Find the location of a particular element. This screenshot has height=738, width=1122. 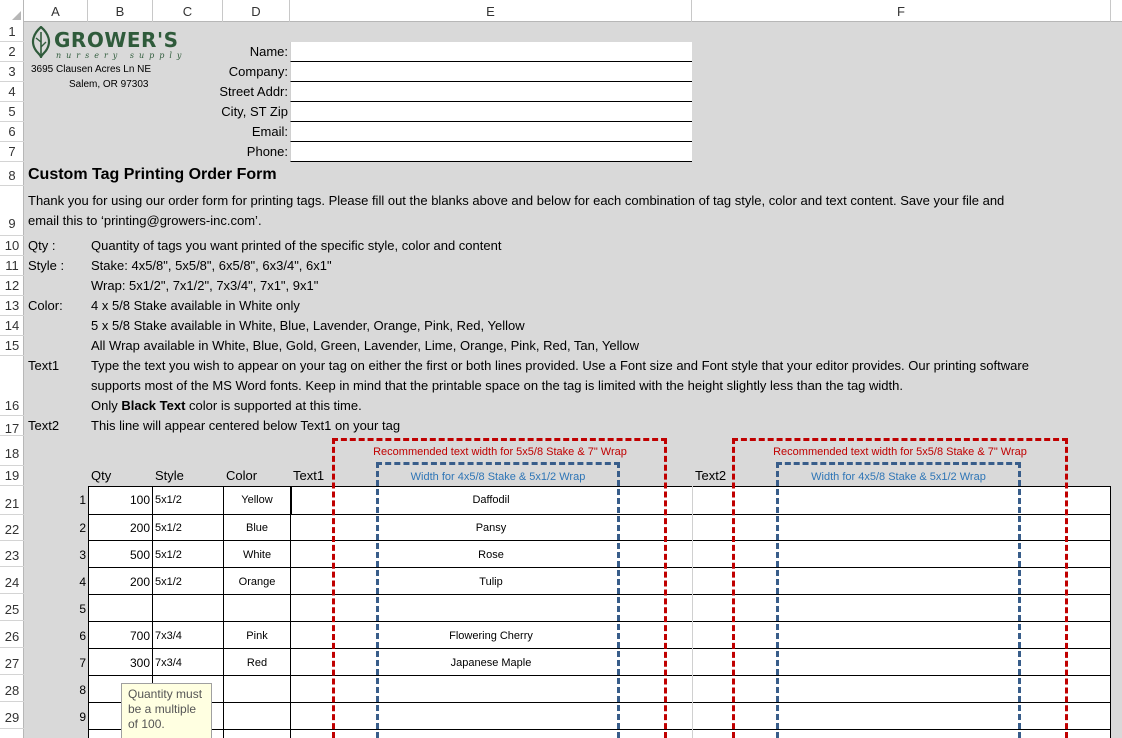

row-header: 15 is located at coordinates (12, 346).